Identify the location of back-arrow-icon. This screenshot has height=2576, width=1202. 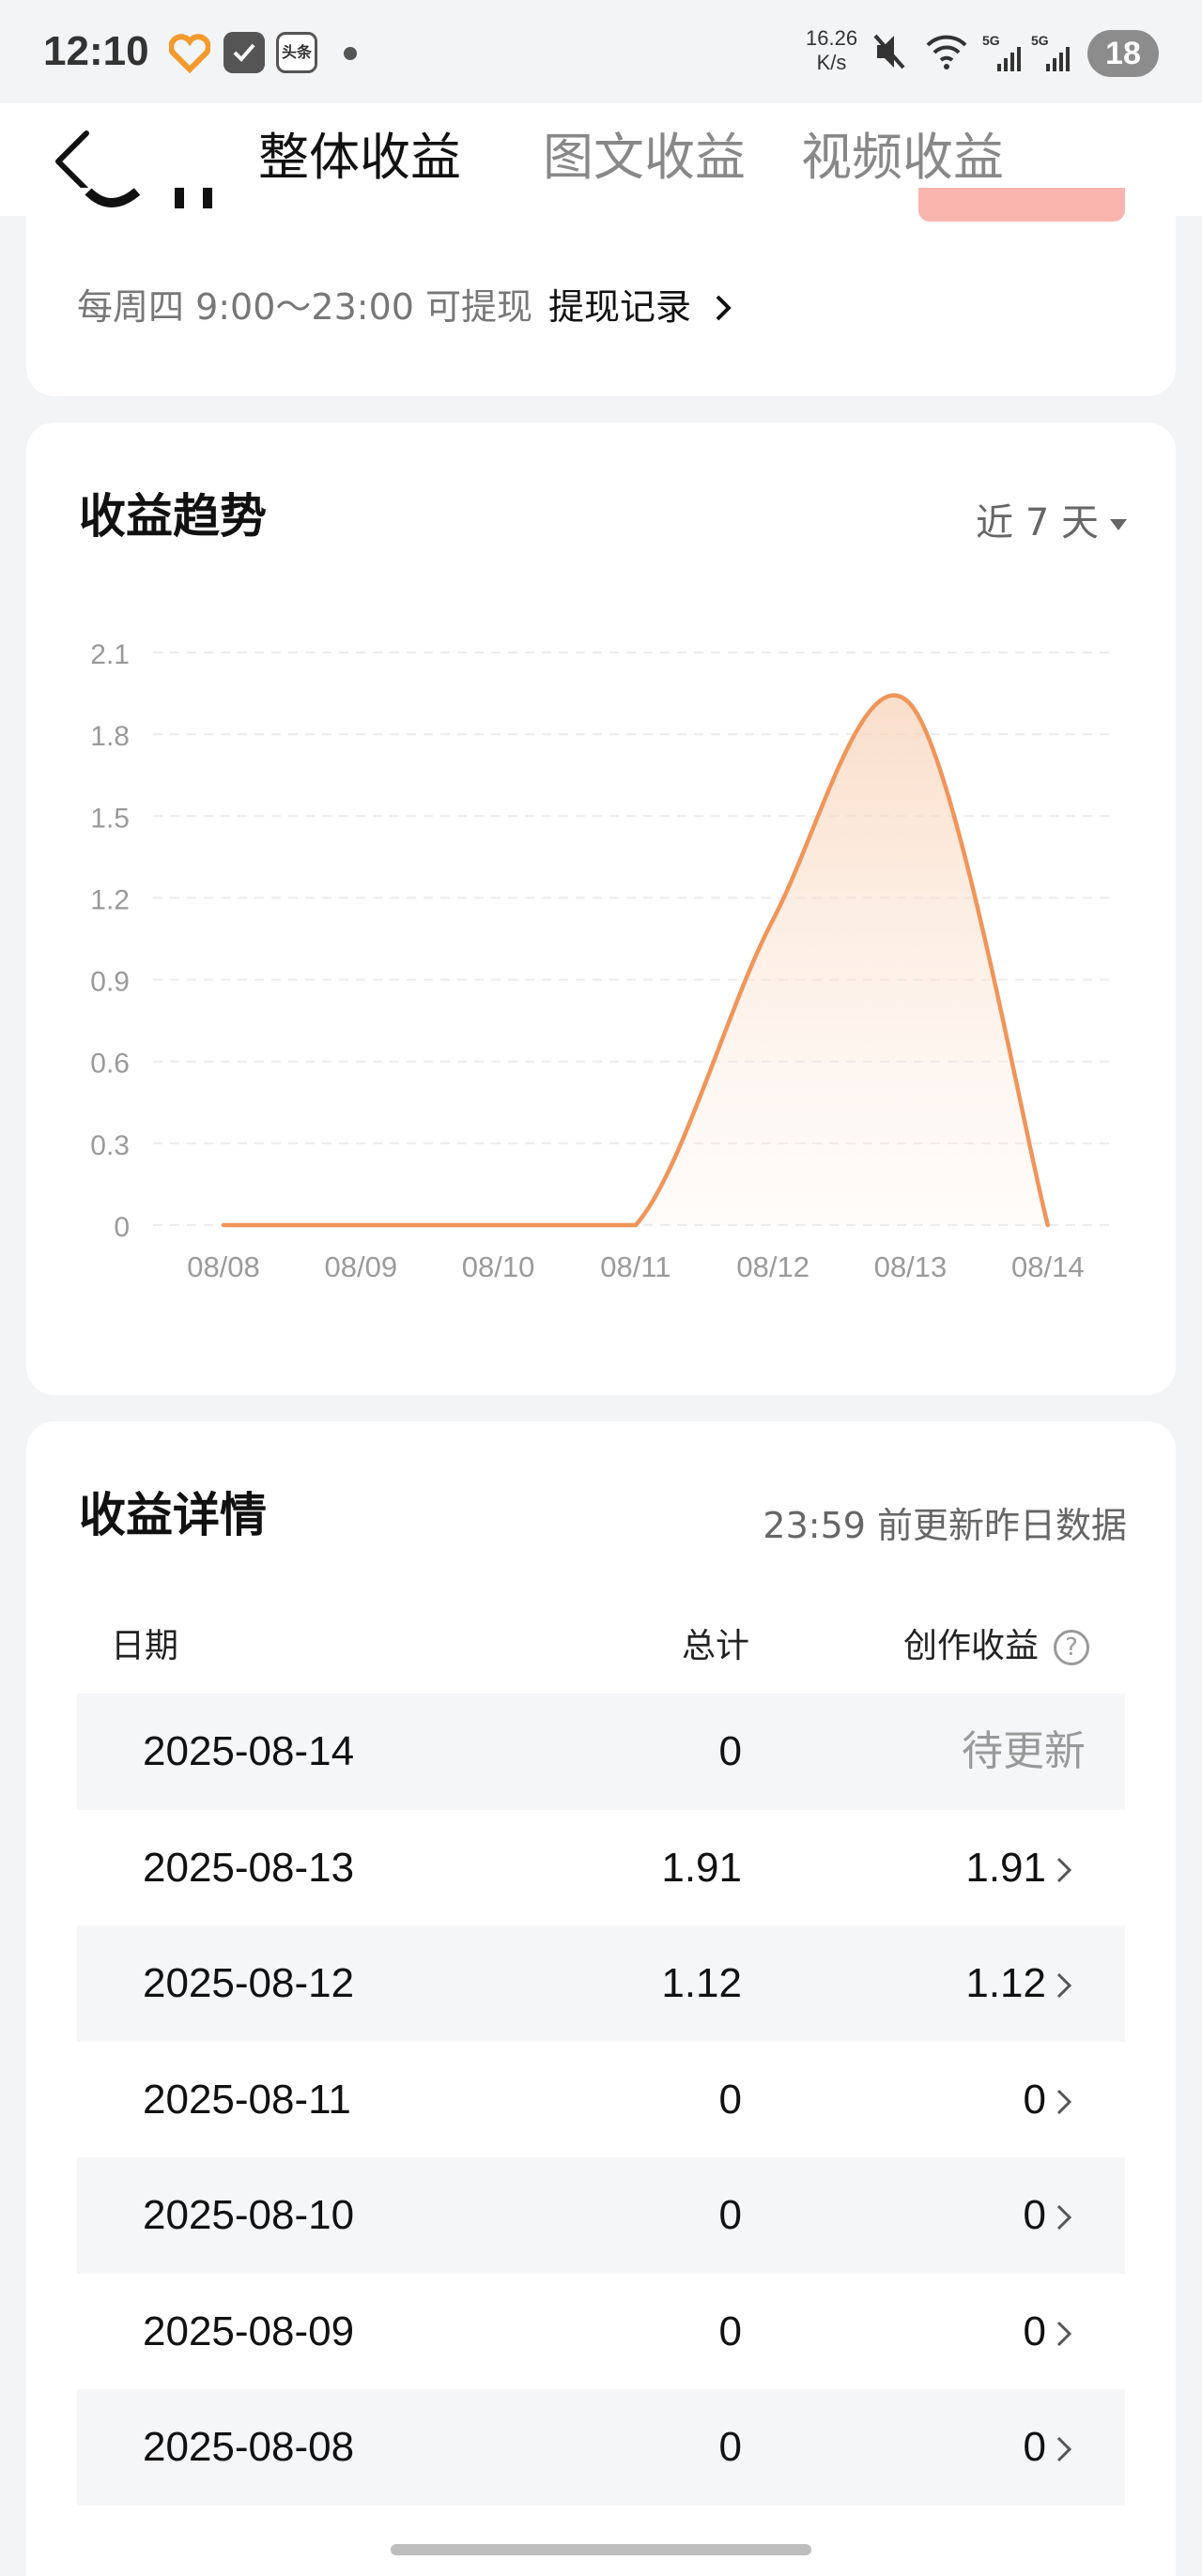
(77, 160).